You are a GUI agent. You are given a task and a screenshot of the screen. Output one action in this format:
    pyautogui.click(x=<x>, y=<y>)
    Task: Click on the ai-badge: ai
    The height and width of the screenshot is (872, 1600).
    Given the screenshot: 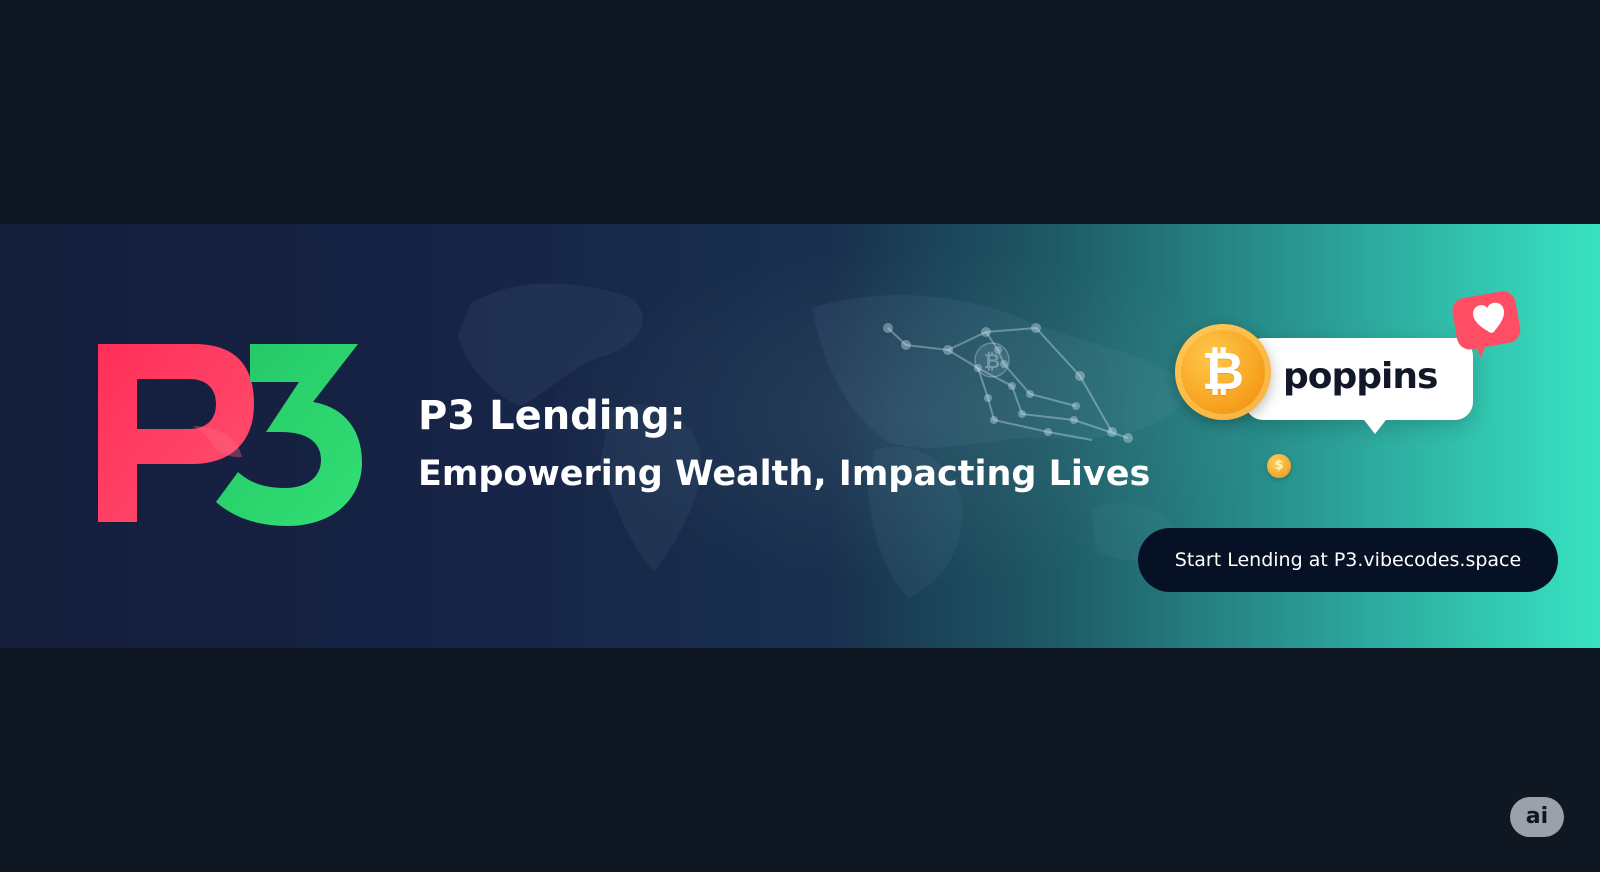 What is the action you would take?
    pyautogui.click(x=1537, y=817)
    